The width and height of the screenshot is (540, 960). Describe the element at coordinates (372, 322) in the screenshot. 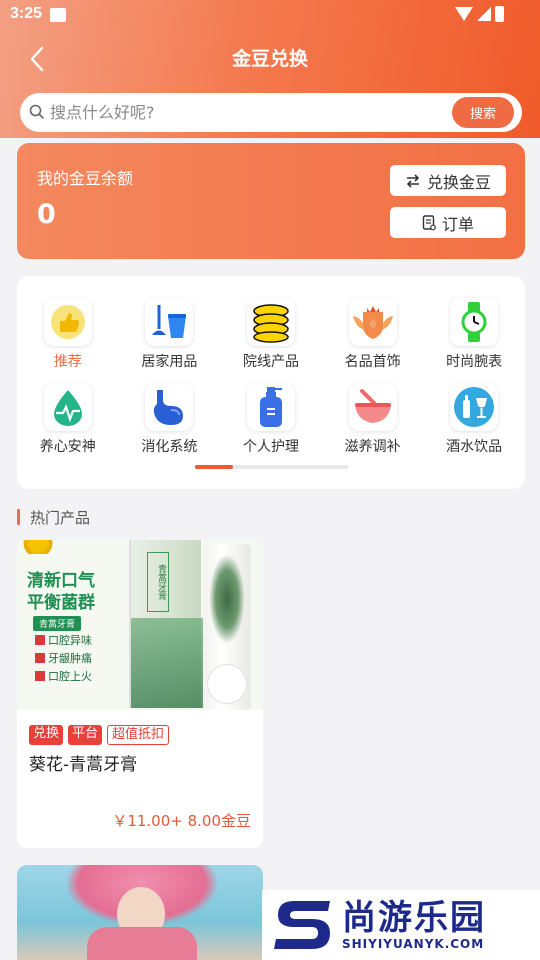

I see `crown-shield-icon` at that location.